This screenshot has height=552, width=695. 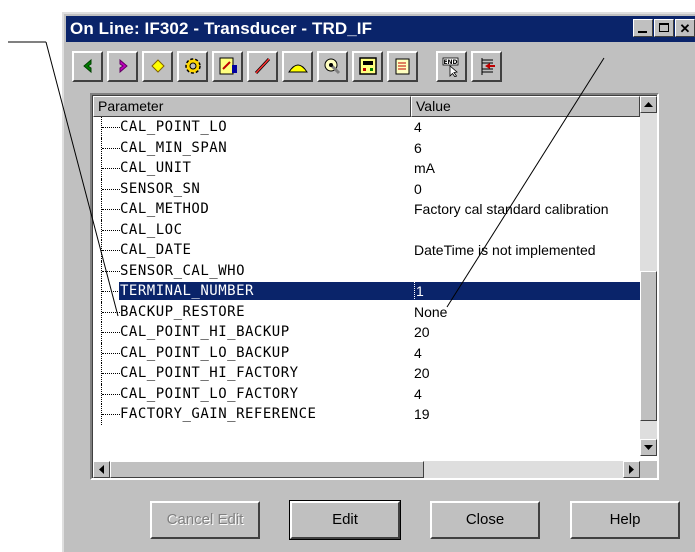 I want to click on parameter-value: None, so click(x=431, y=311).